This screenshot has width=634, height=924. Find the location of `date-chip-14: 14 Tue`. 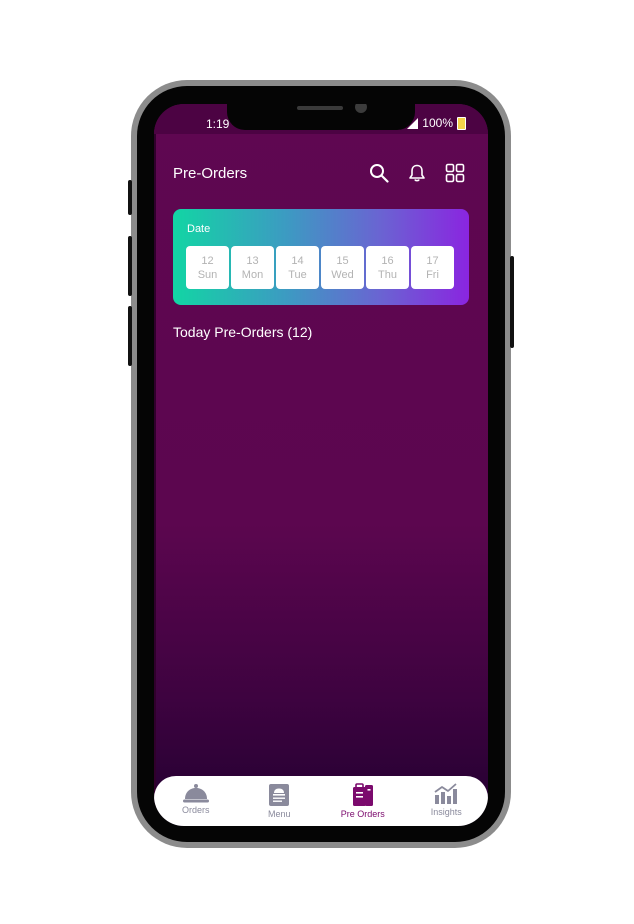

date-chip-14: 14 Tue is located at coordinates (297, 267).